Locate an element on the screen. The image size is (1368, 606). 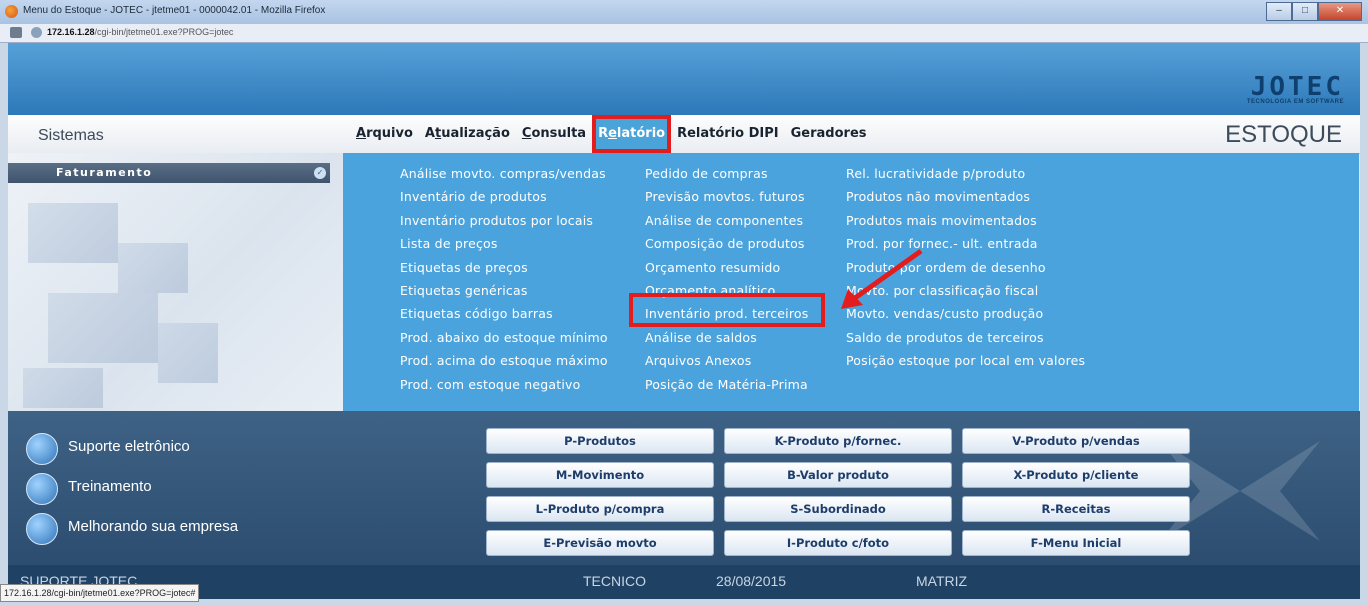
shortcut-button: F-Menu Inicial is located at coordinates (1076, 543).